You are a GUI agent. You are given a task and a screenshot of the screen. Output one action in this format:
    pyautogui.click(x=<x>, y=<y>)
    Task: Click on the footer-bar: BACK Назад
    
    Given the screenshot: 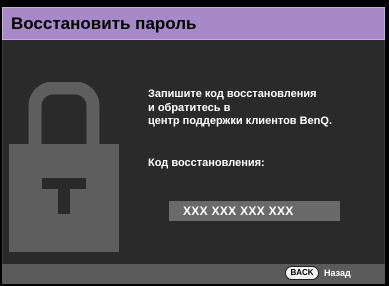 What is the action you would take?
    pyautogui.click(x=193, y=274)
    